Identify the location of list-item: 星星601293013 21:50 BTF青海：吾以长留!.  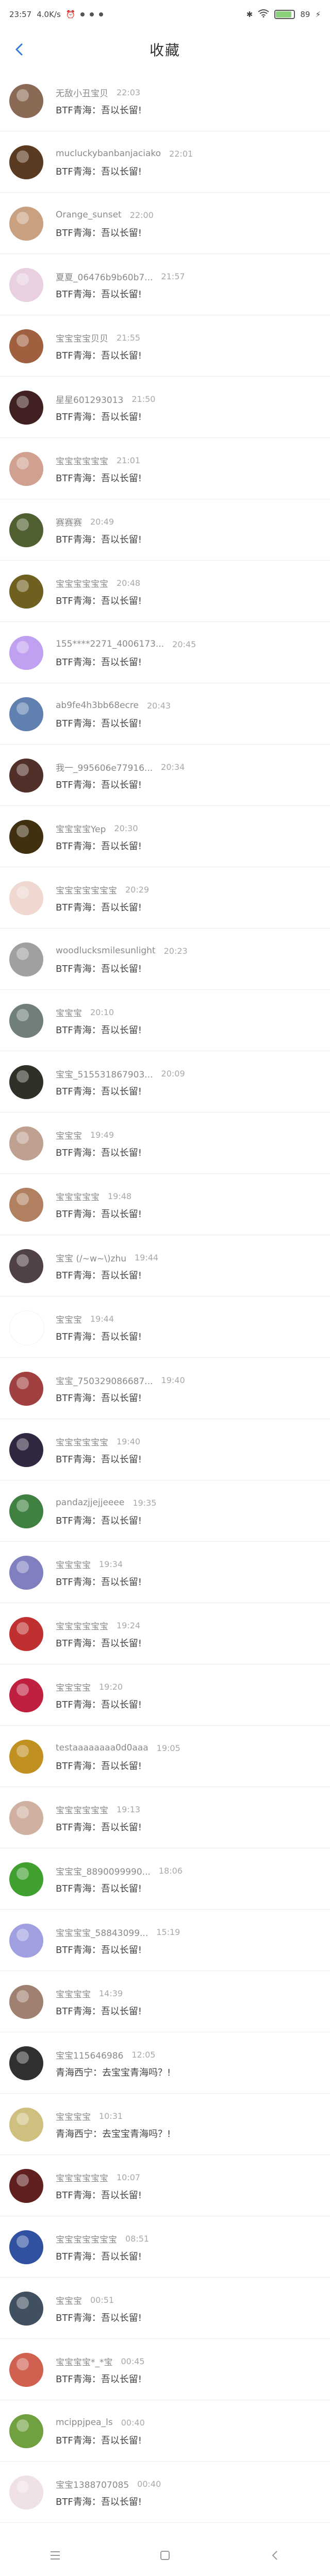
(165, 407).